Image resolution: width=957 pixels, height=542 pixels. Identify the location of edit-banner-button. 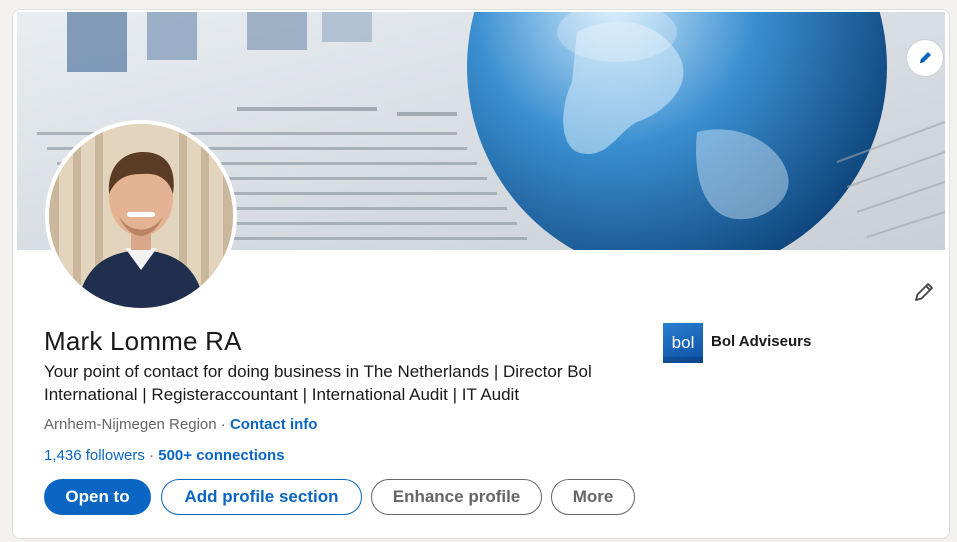
(925, 58).